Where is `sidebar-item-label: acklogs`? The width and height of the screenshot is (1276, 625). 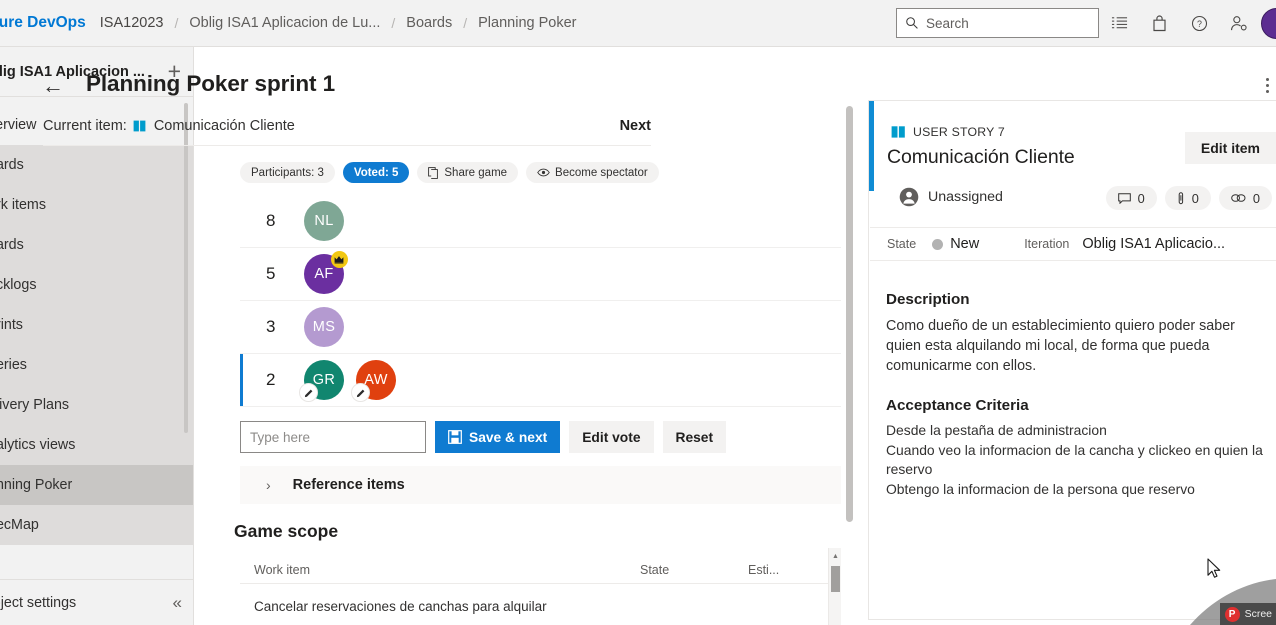 sidebar-item-label: acklogs is located at coordinates (18, 285).